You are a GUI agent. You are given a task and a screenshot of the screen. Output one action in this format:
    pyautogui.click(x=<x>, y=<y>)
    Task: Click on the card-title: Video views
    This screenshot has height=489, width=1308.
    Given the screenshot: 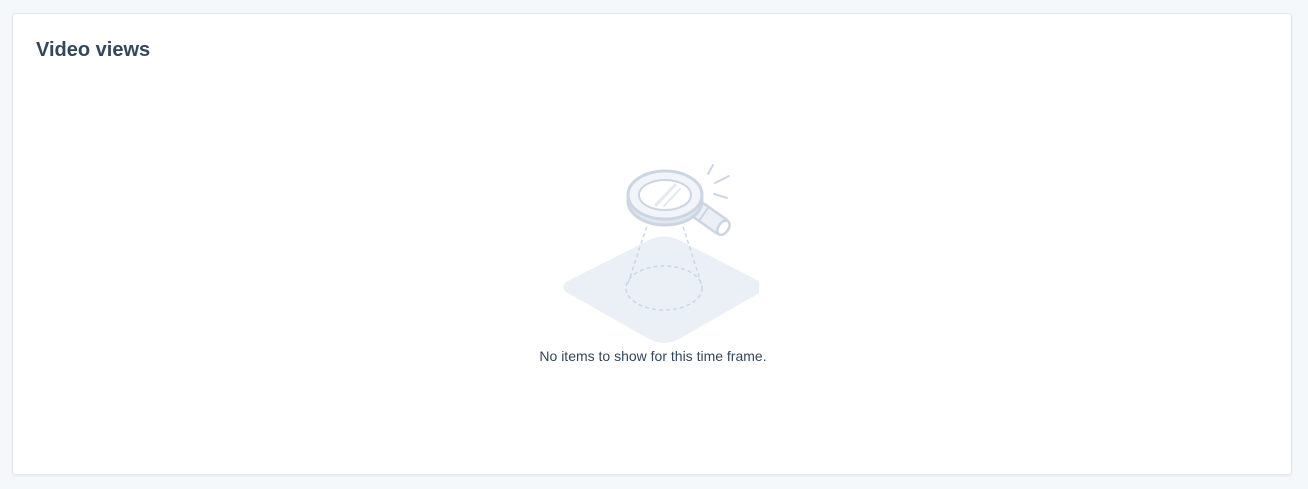 What is the action you would take?
    pyautogui.click(x=93, y=50)
    